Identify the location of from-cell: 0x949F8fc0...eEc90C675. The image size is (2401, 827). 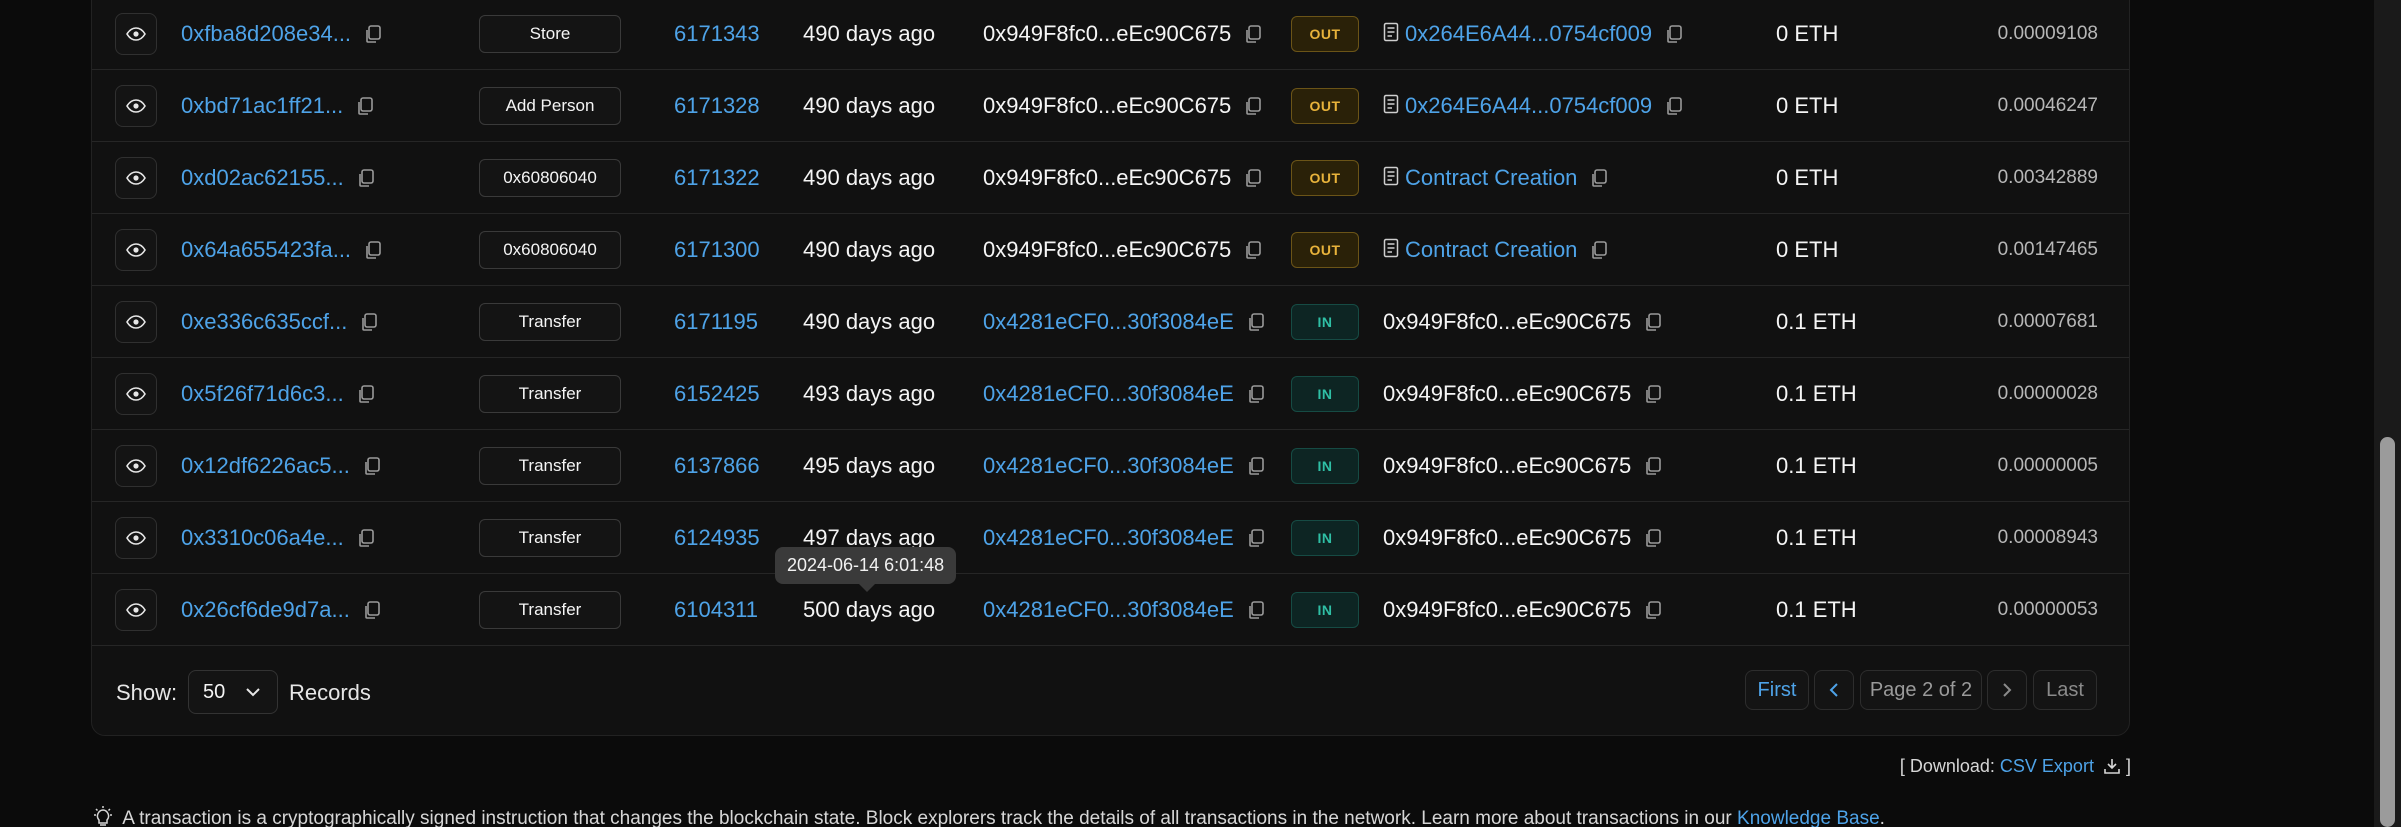
(1123, 250).